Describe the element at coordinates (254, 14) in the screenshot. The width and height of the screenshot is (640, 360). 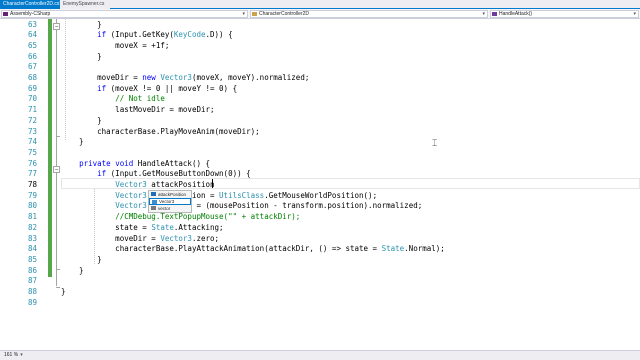
I see `class-icon` at that location.